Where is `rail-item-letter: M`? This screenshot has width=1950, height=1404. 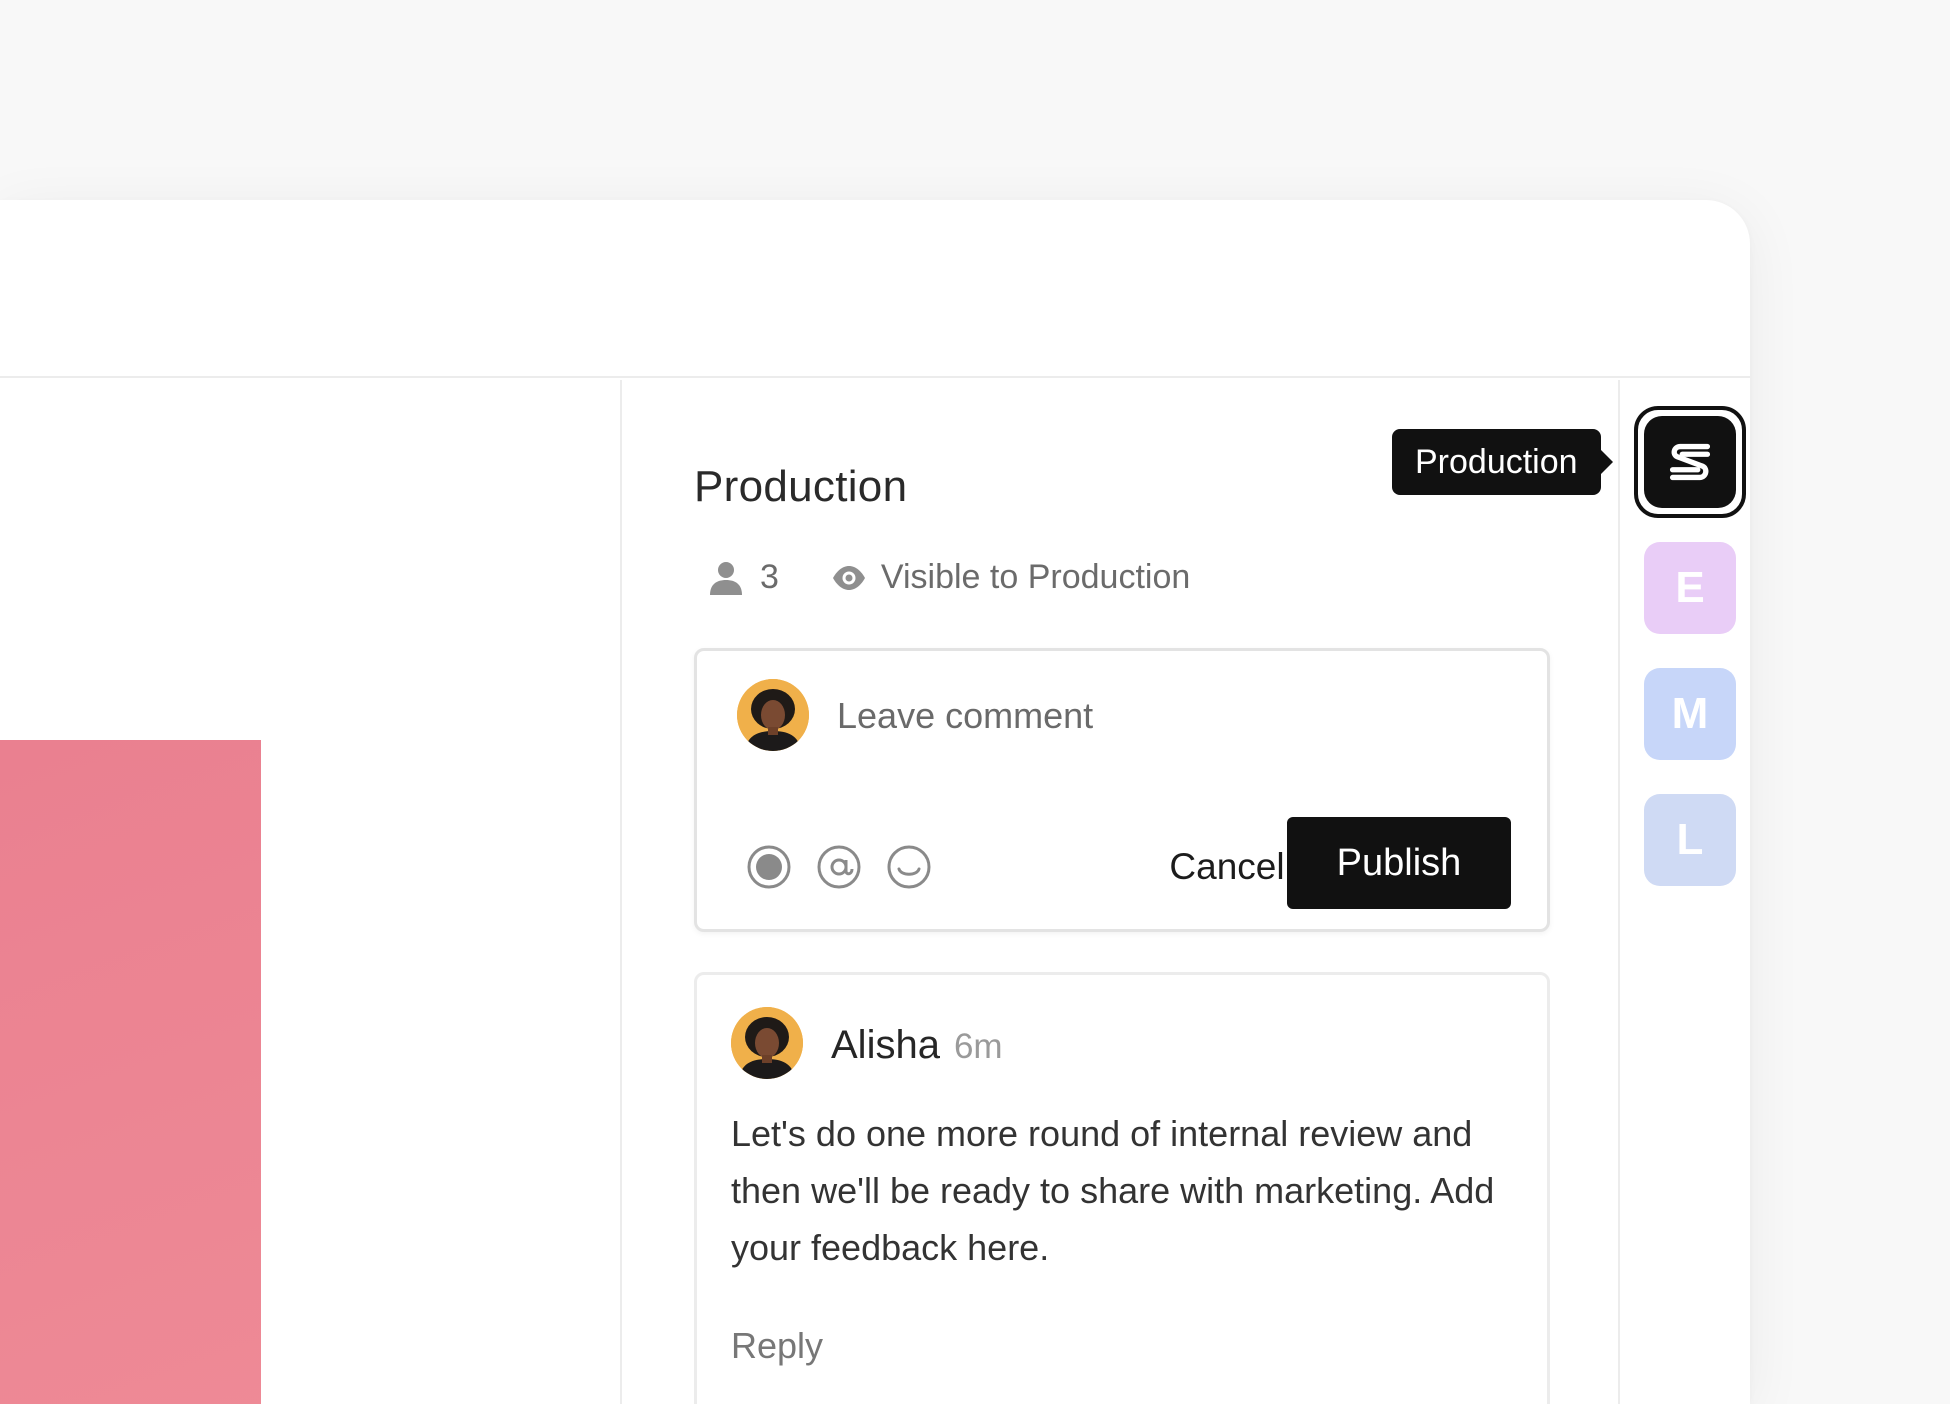
rail-item-letter: M is located at coordinates (1690, 713).